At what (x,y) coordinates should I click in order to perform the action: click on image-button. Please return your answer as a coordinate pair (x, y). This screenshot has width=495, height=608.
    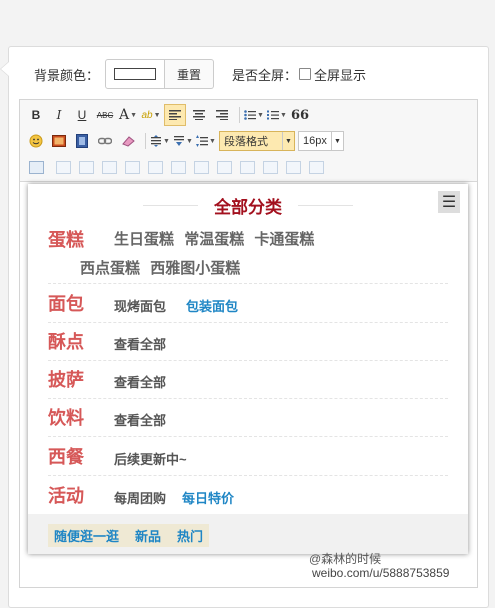
    Looking at the image, I should click on (59, 141).